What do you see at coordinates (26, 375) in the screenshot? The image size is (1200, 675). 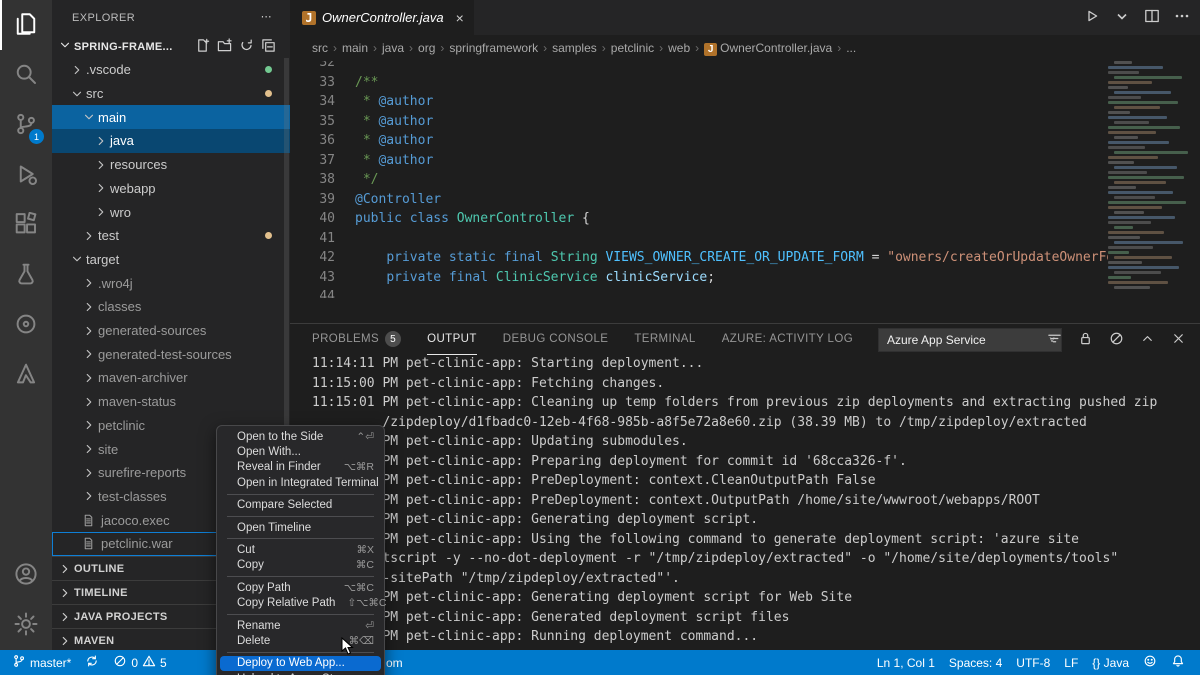 I see `activity-item-azure` at bounding box center [26, 375].